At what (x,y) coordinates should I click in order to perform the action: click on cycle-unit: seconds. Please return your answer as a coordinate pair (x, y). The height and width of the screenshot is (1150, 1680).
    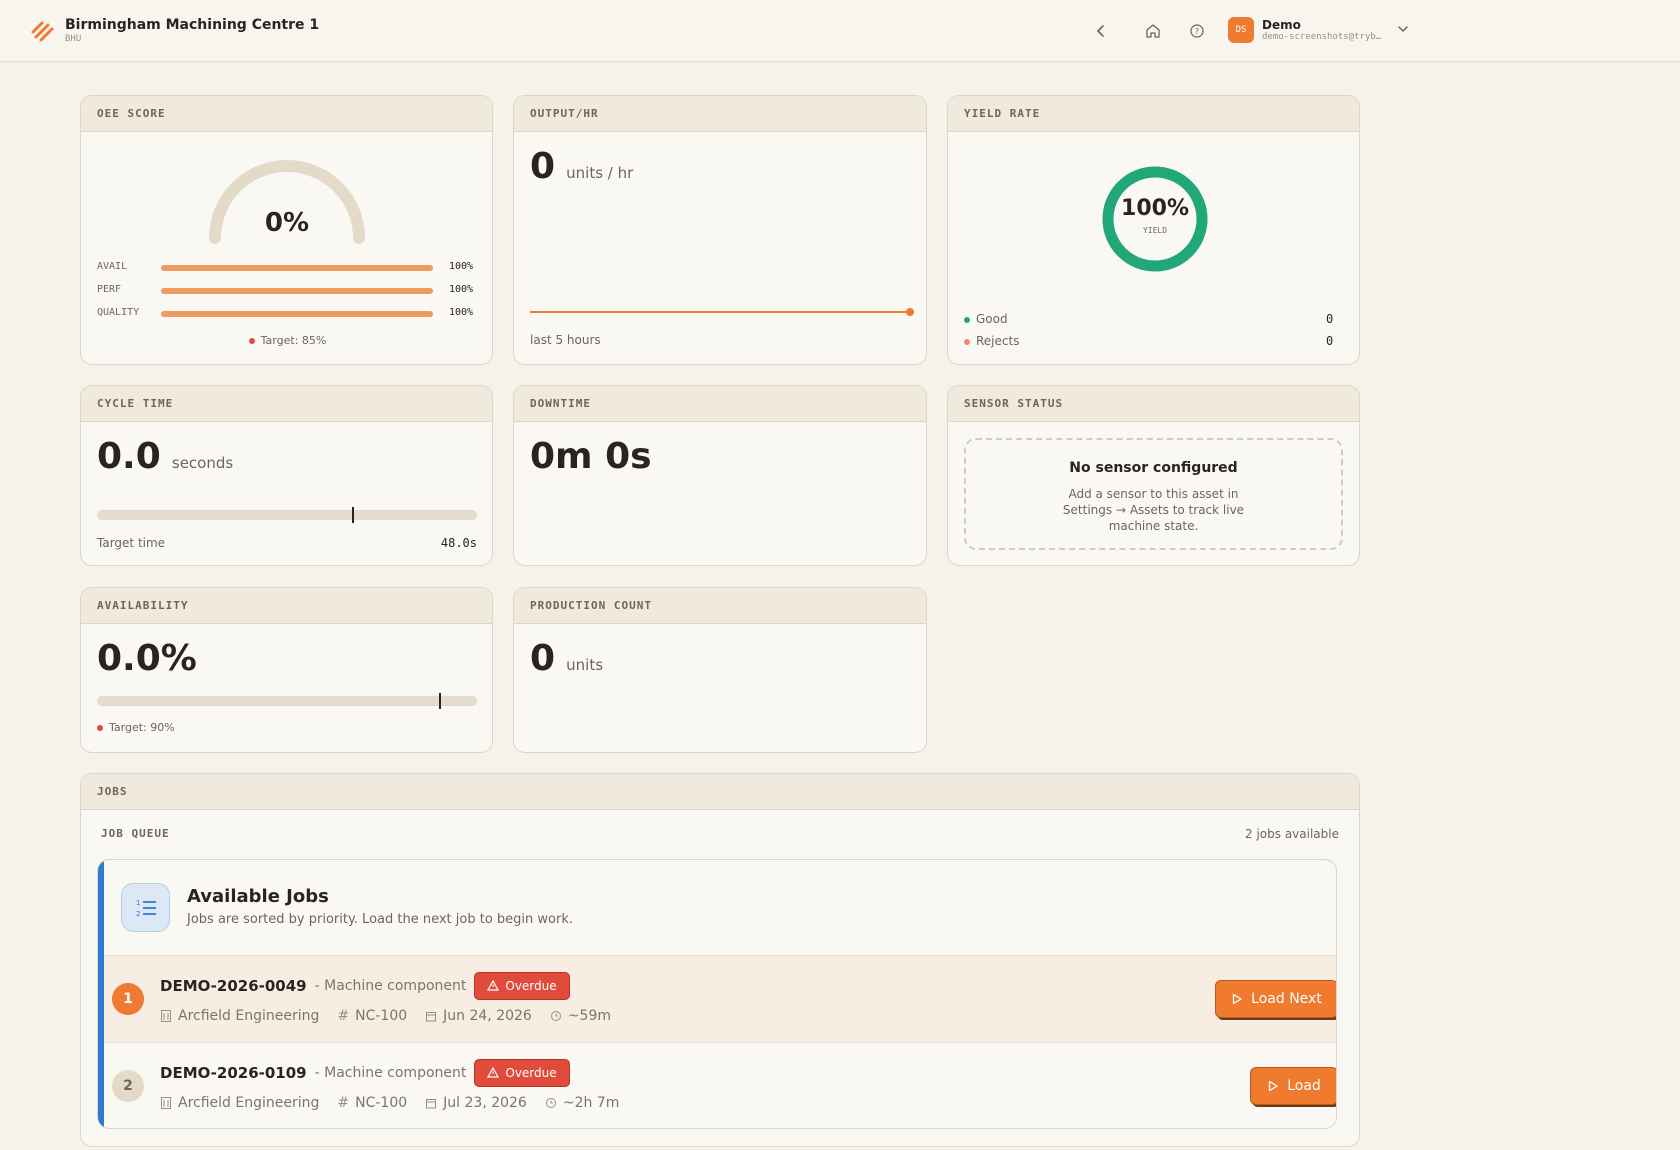
    Looking at the image, I should click on (202, 463).